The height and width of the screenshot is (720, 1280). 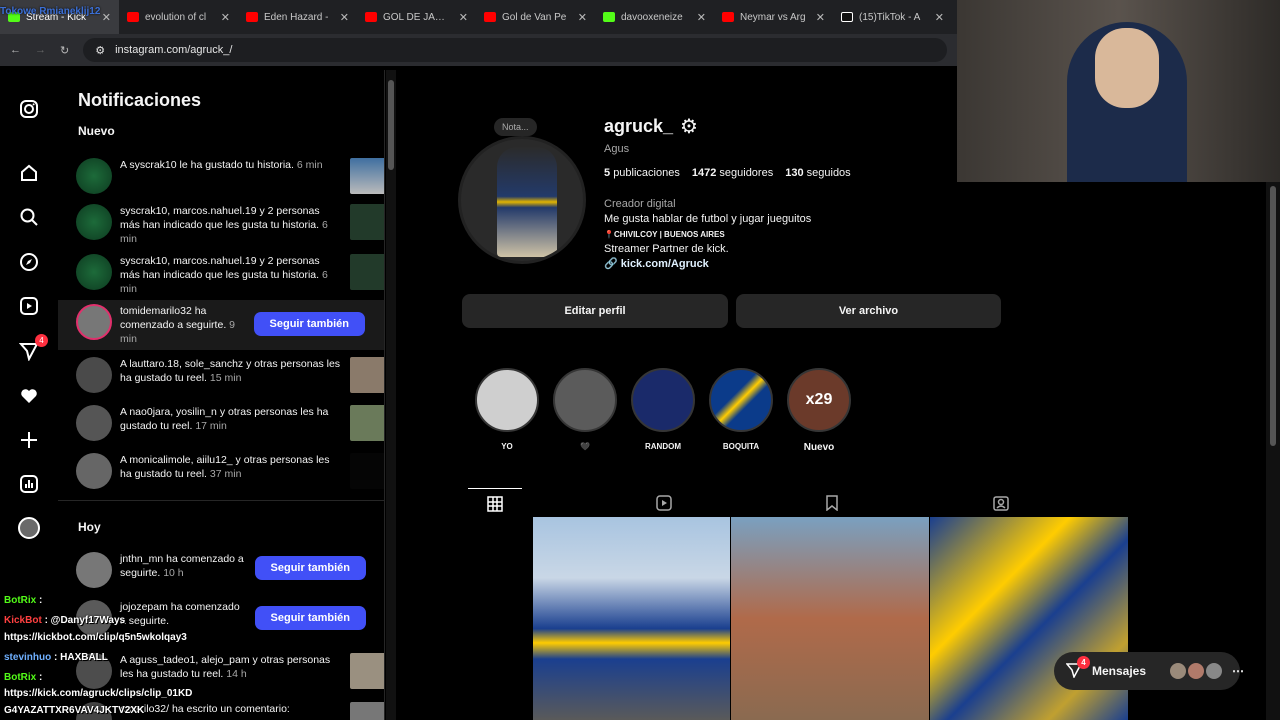 What do you see at coordinates (817, 173) in the screenshot?
I see `following-count: 130 seguidos` at bounding box center [817, 173].